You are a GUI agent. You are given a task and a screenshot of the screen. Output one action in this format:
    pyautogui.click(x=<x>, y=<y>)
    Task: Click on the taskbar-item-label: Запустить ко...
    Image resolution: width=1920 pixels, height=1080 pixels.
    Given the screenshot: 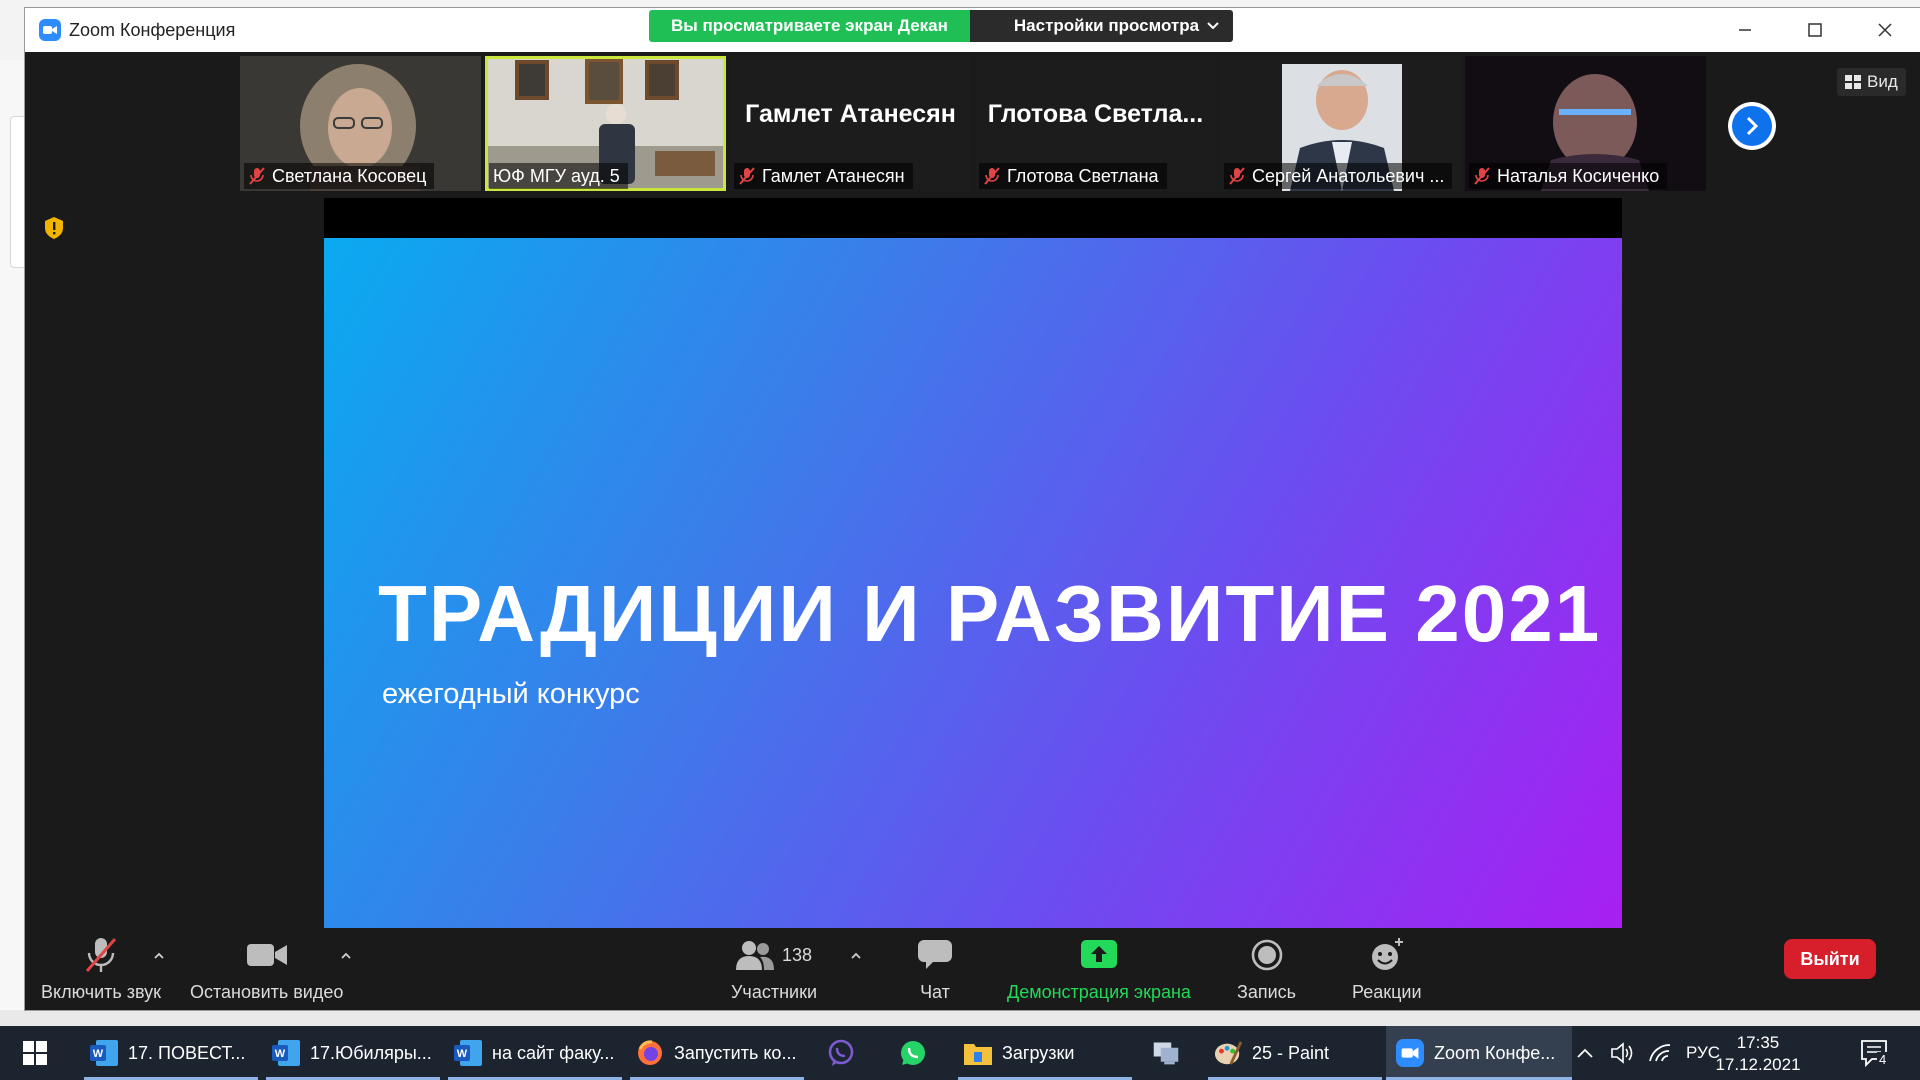 What is the action you would take?
    pyautogui.click(x=735, y=1052)
    